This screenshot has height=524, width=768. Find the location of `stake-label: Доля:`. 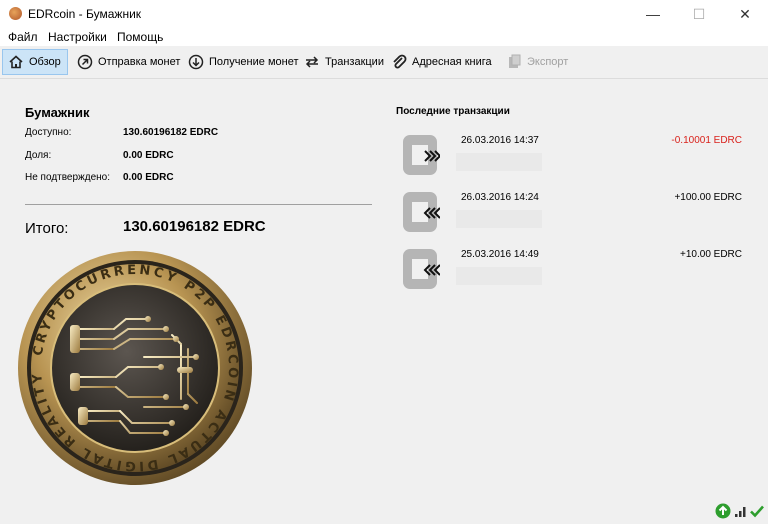

stake-label: Доля: is located at coordinates (38, 155).